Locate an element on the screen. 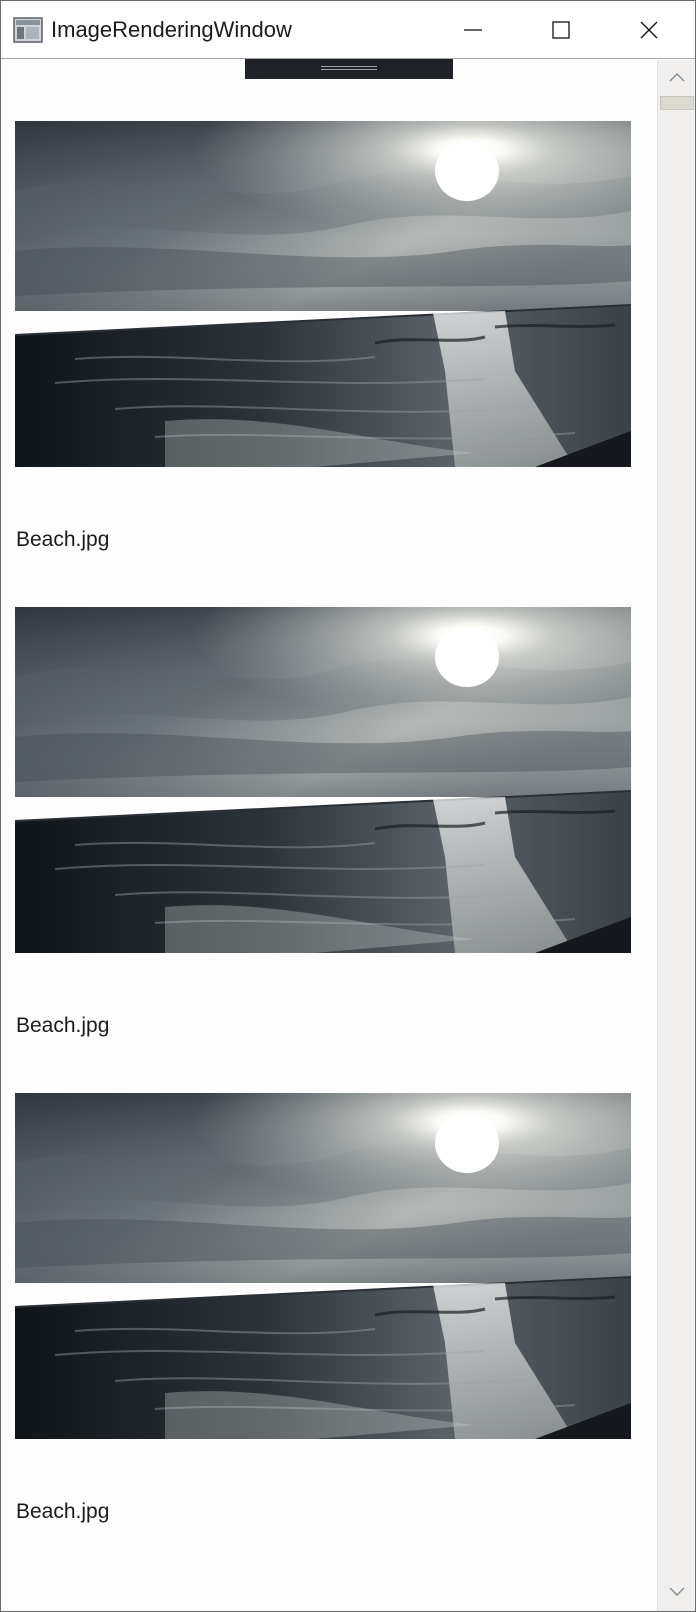 The width and height of the screenshot is (696, 1612). chevron-up-icon is located at coordinates (677, 77).